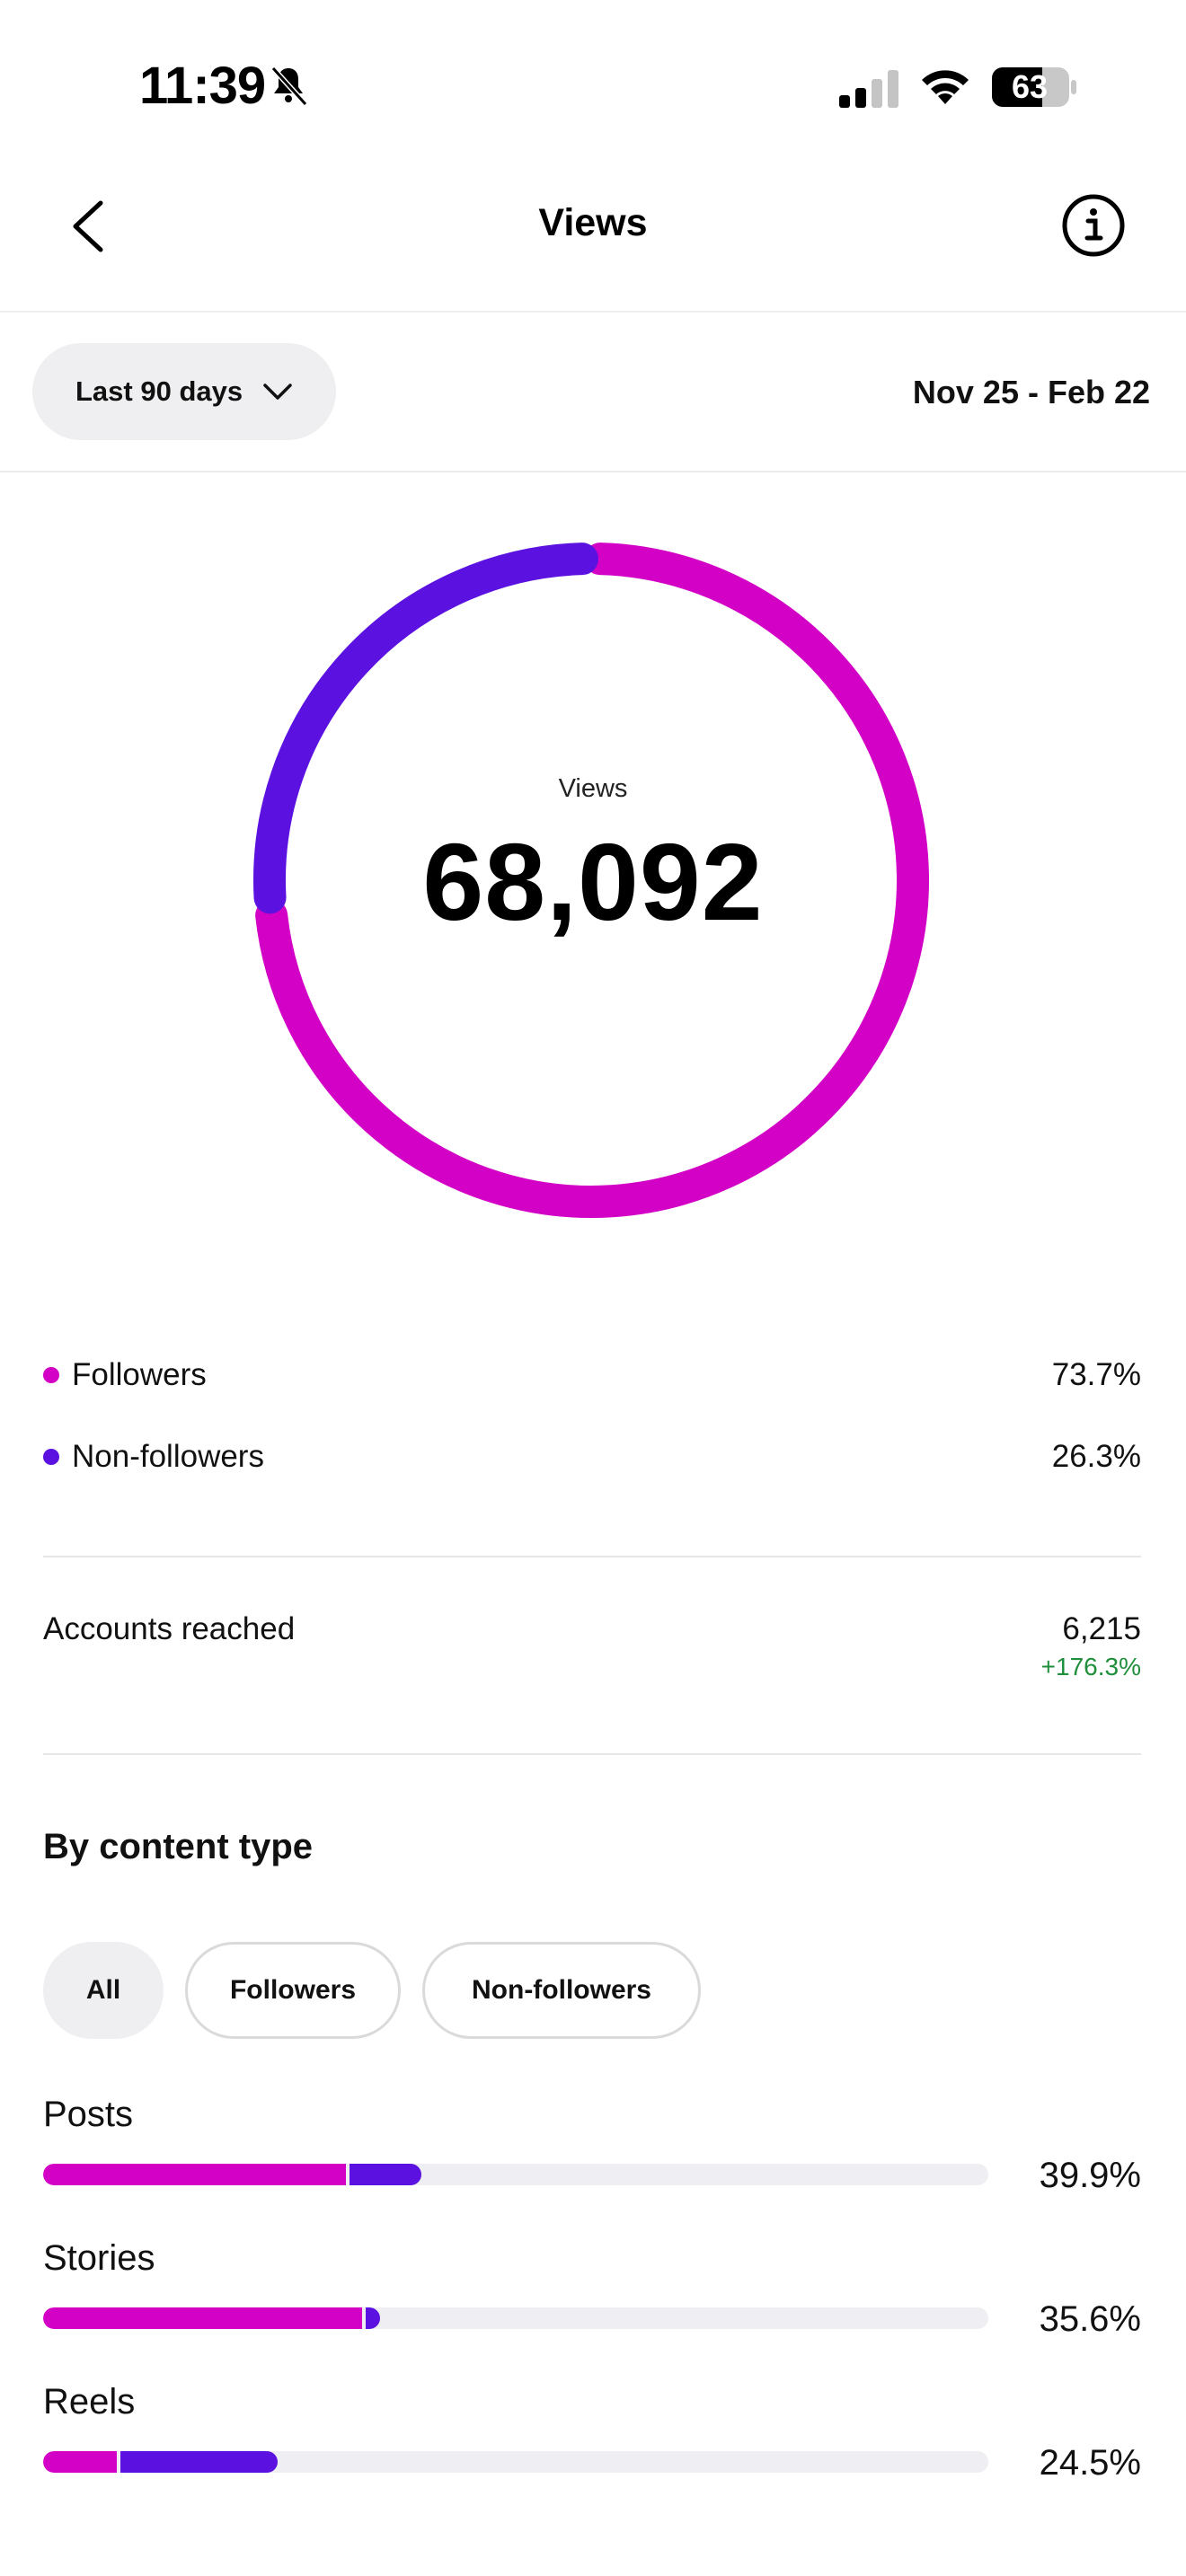  Describe the element at coordinates (289, 86) in the screenshot. I see `silent-bell-icon` at that location.